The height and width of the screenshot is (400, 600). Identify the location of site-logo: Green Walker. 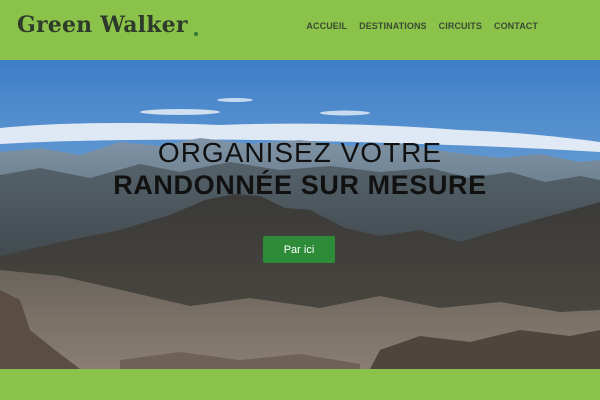
(107, 25).